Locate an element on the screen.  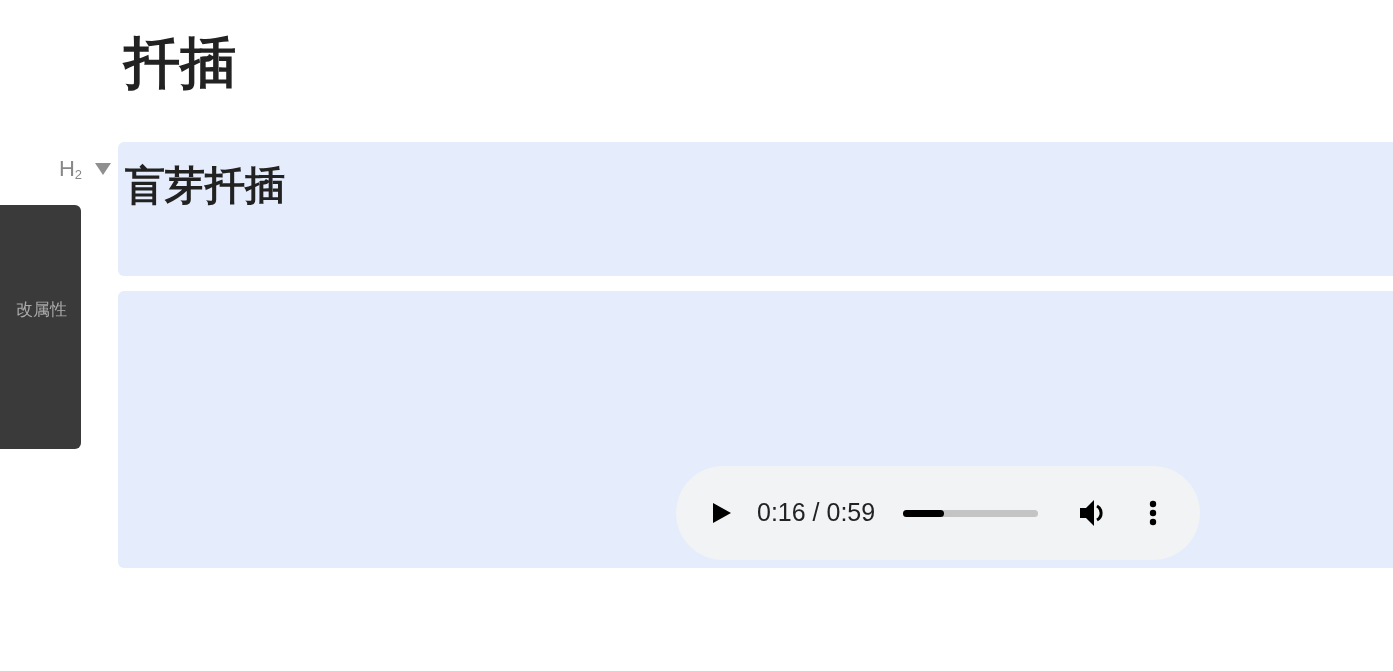
audio-player: 0:16 / 0:59 is located at coordinates (938, 513).